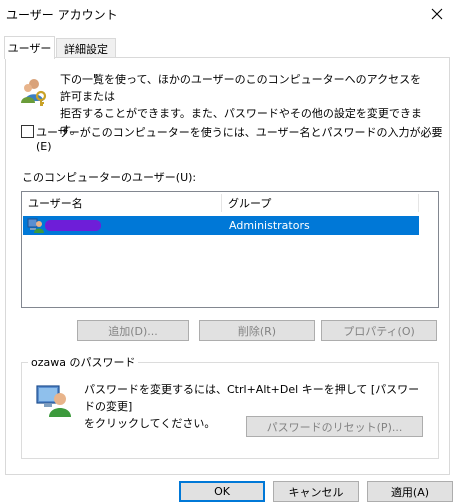  Describe the element at coordinates (418, 203) in the screenshot. I see `column-divider` at that location.